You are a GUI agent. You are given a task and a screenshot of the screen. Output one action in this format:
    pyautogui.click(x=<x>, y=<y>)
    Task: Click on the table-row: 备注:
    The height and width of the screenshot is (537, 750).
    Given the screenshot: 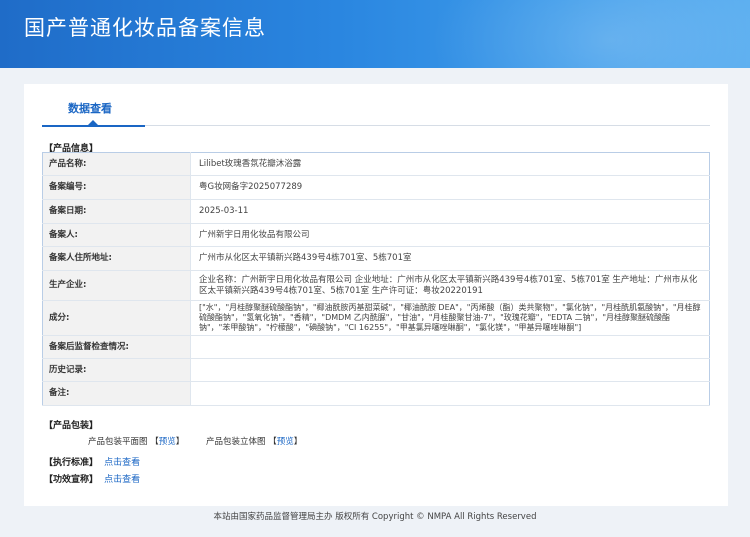 What is the action you would take?
    pyautogui.click(x=376, y=393)
    